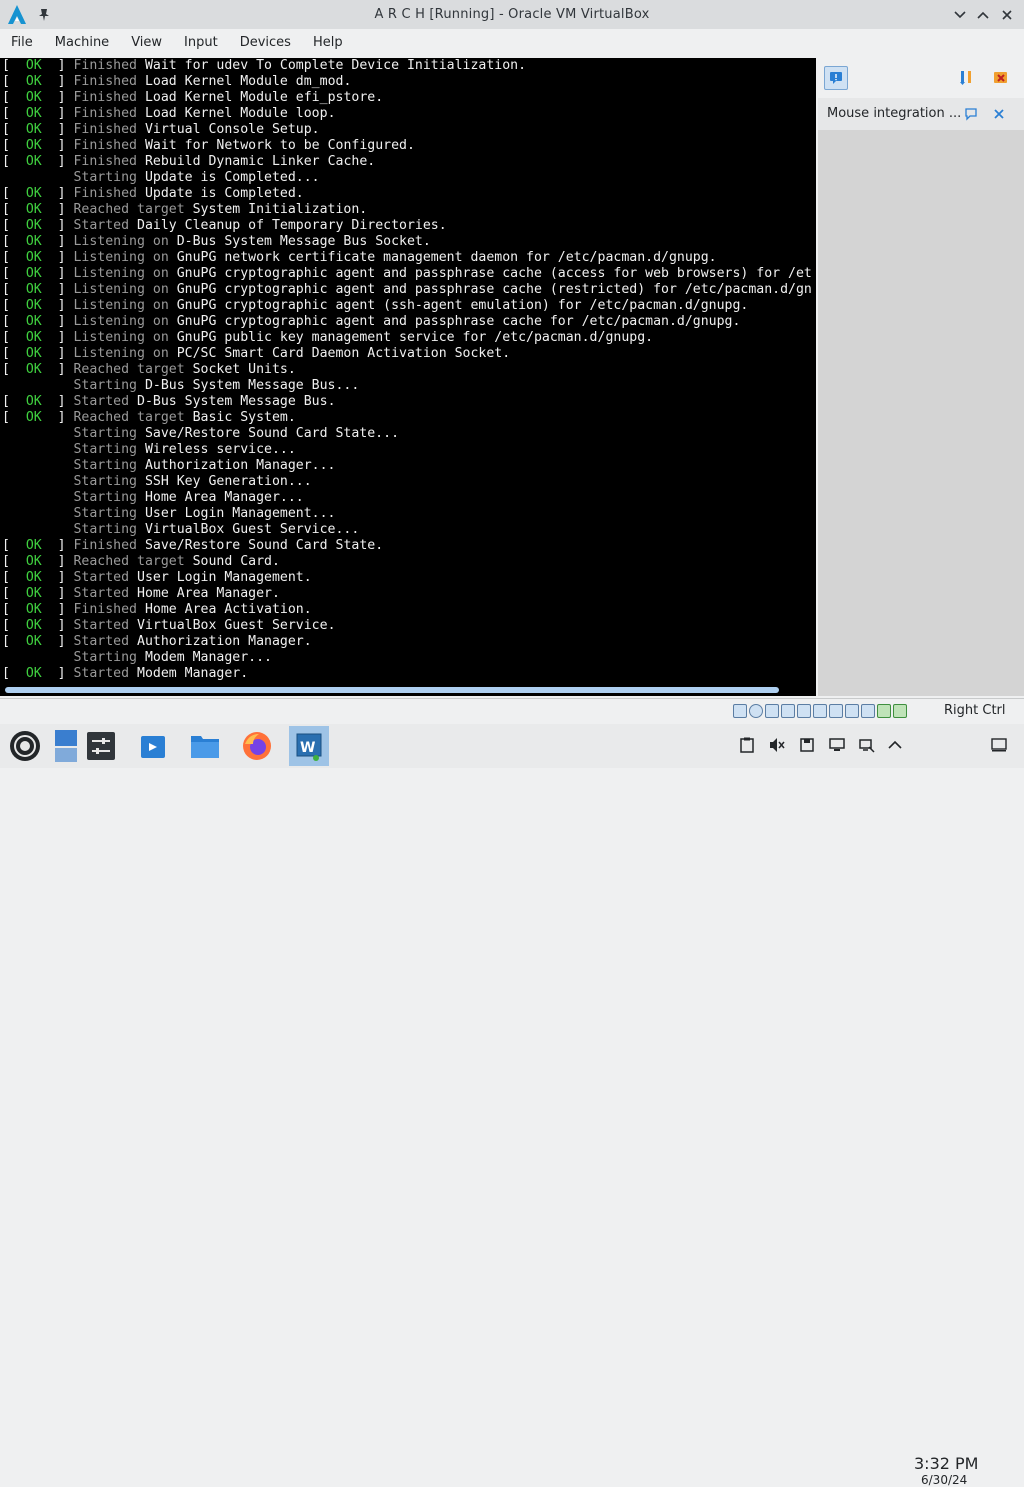 The width and height of the screenshot is (1024, 1487). Describe the element at coordinates (153, 193) in the screenshot. I see `console-line: [ OK ] Finished Update is Completed.` at that location.